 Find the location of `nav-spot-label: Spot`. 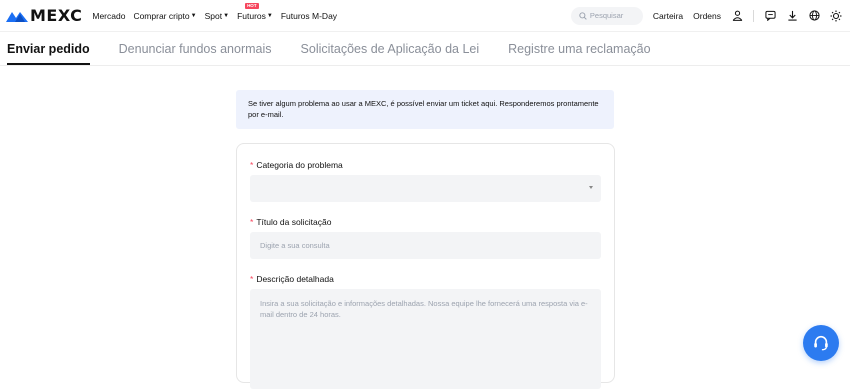

nav-spot-label: Spot is located at coordinates (213, 15).